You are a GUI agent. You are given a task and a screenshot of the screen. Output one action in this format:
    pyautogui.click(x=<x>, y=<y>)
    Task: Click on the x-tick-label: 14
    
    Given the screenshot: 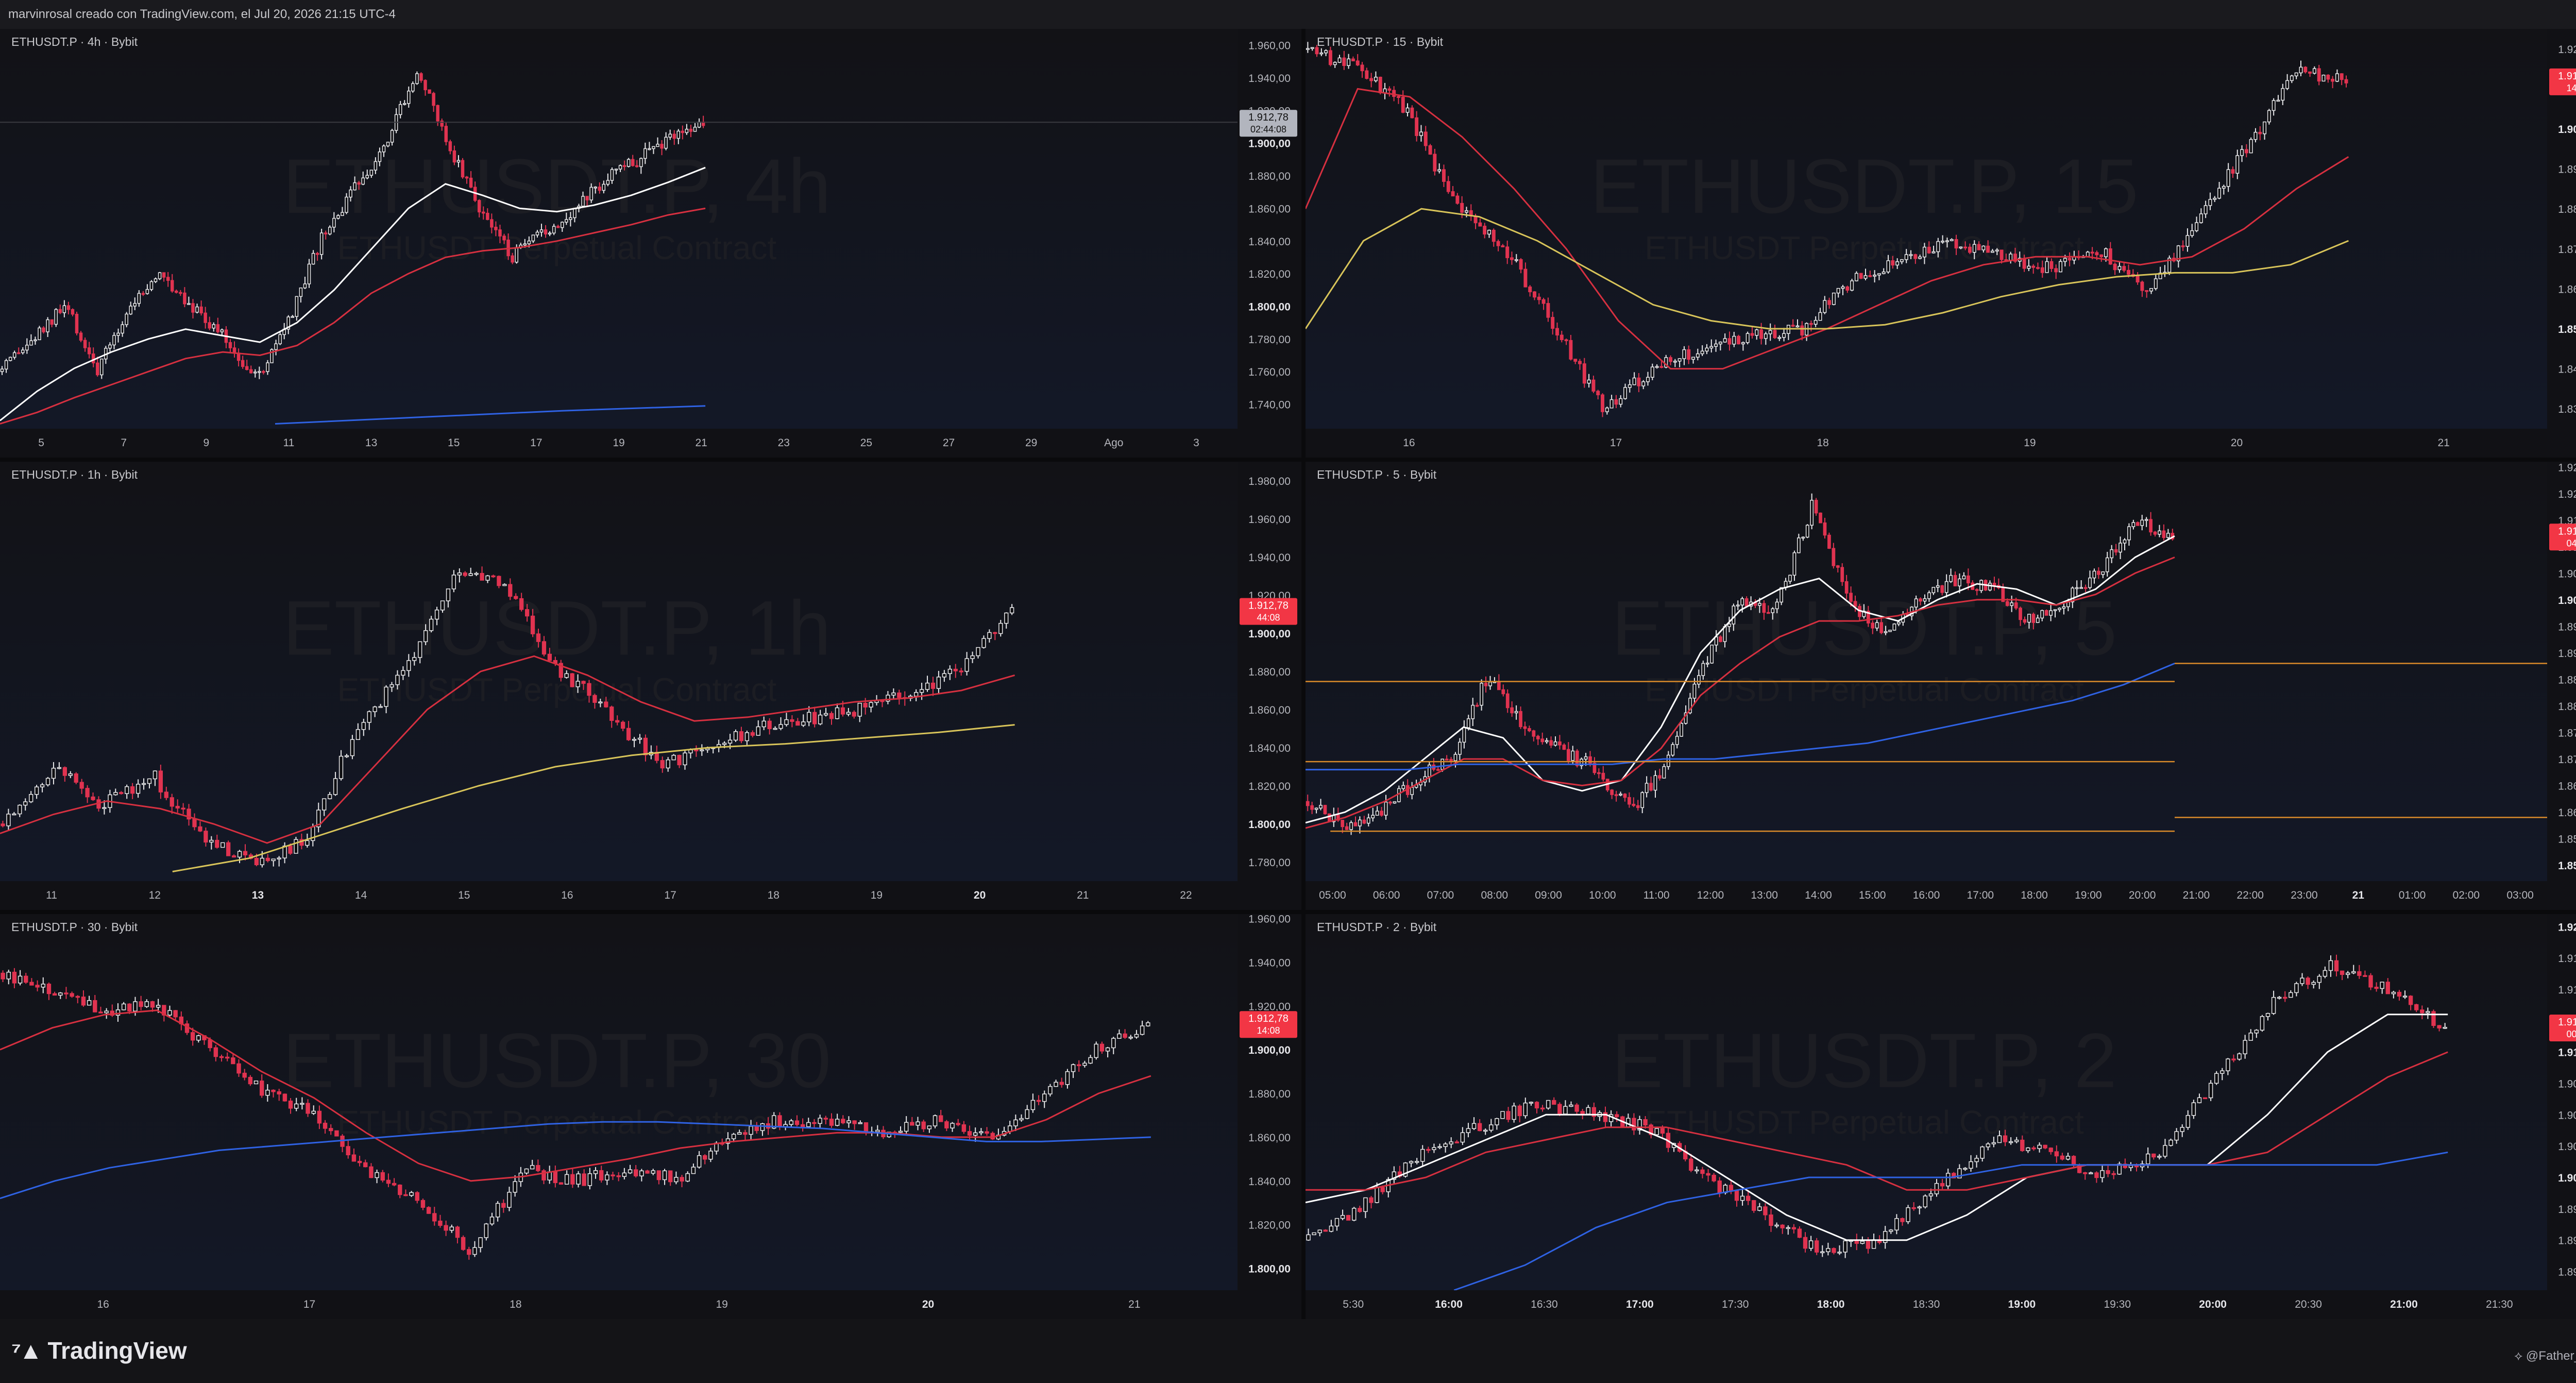 What is the action you would take?
    pyautogui.click(x=361, y=895)
    